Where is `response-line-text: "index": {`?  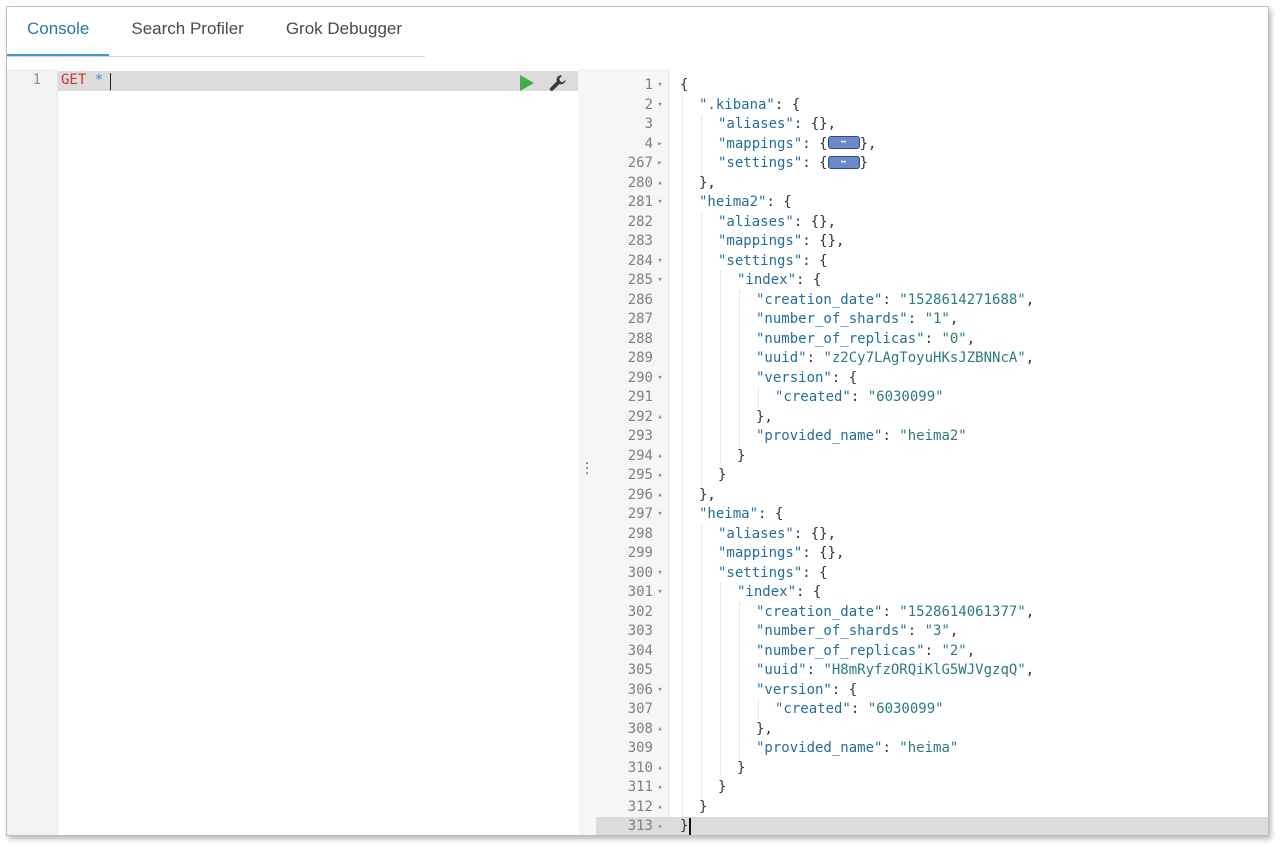 response-line-text: "index": { is located at coordinates (779, 281).